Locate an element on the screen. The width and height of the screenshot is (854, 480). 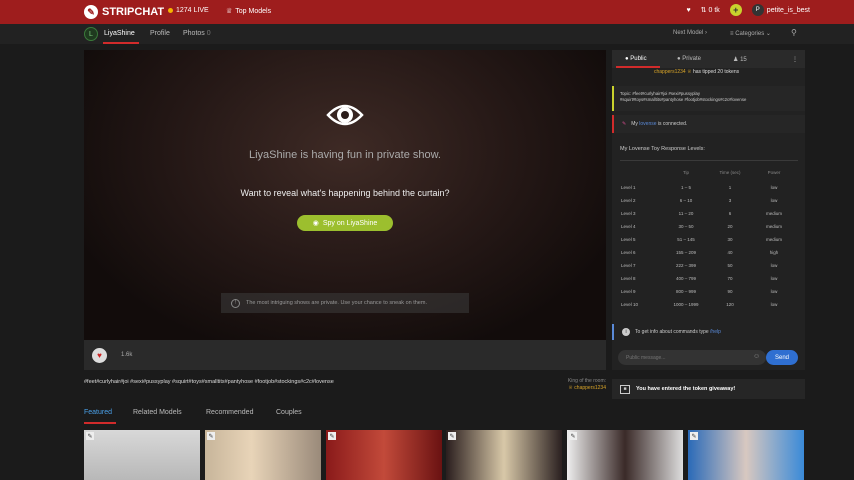
level-time: 40 is located at coordinates (730, 252).